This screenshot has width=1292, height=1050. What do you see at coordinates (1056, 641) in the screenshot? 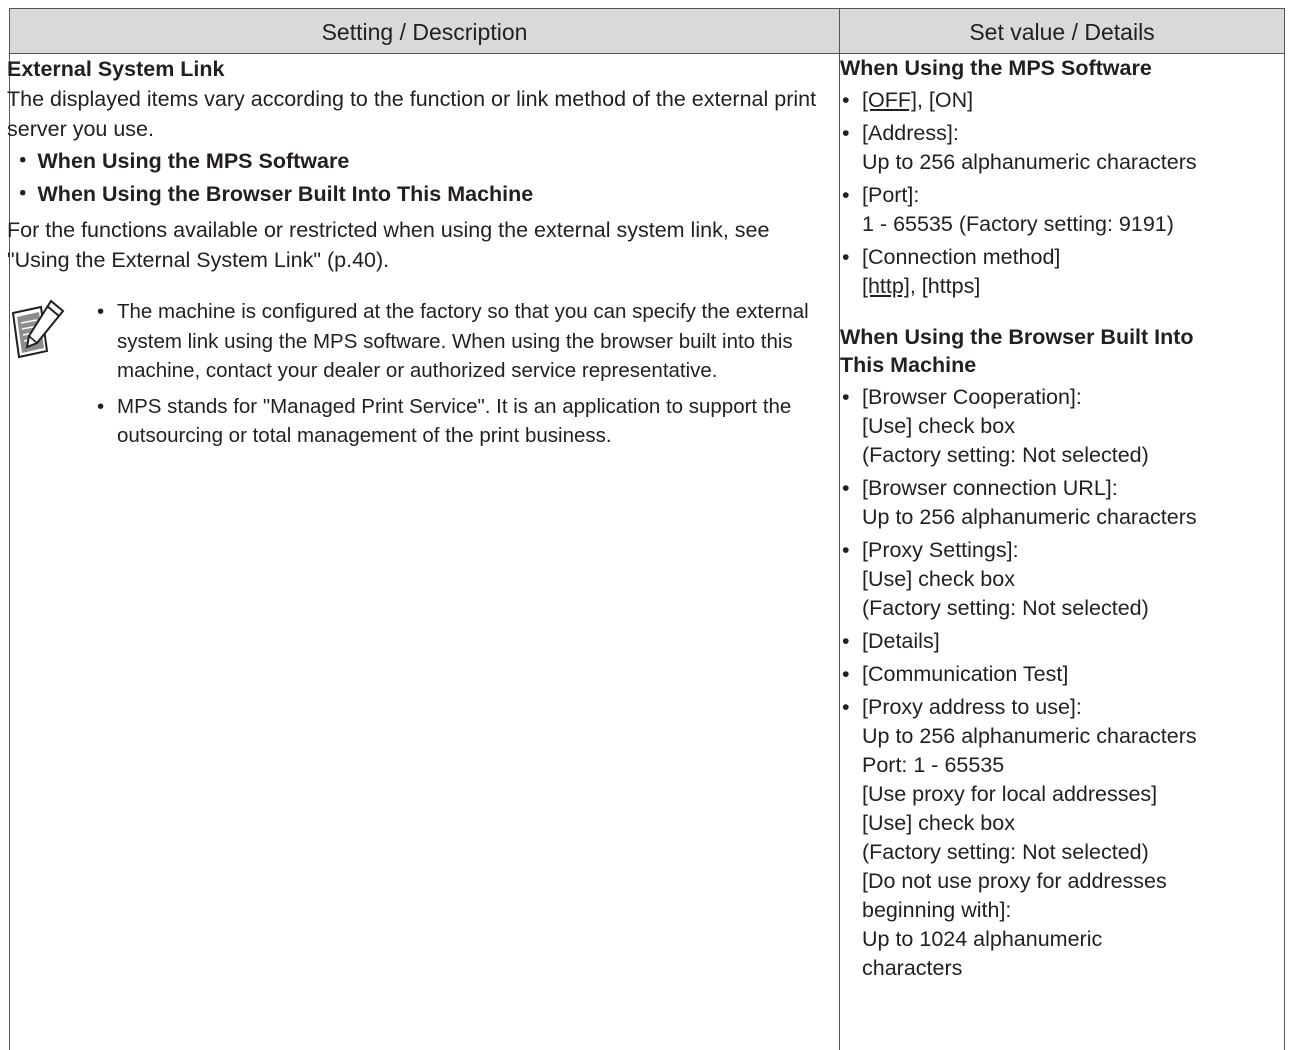
I see `details-item: [Details]` at bounding box center [1056, 641].